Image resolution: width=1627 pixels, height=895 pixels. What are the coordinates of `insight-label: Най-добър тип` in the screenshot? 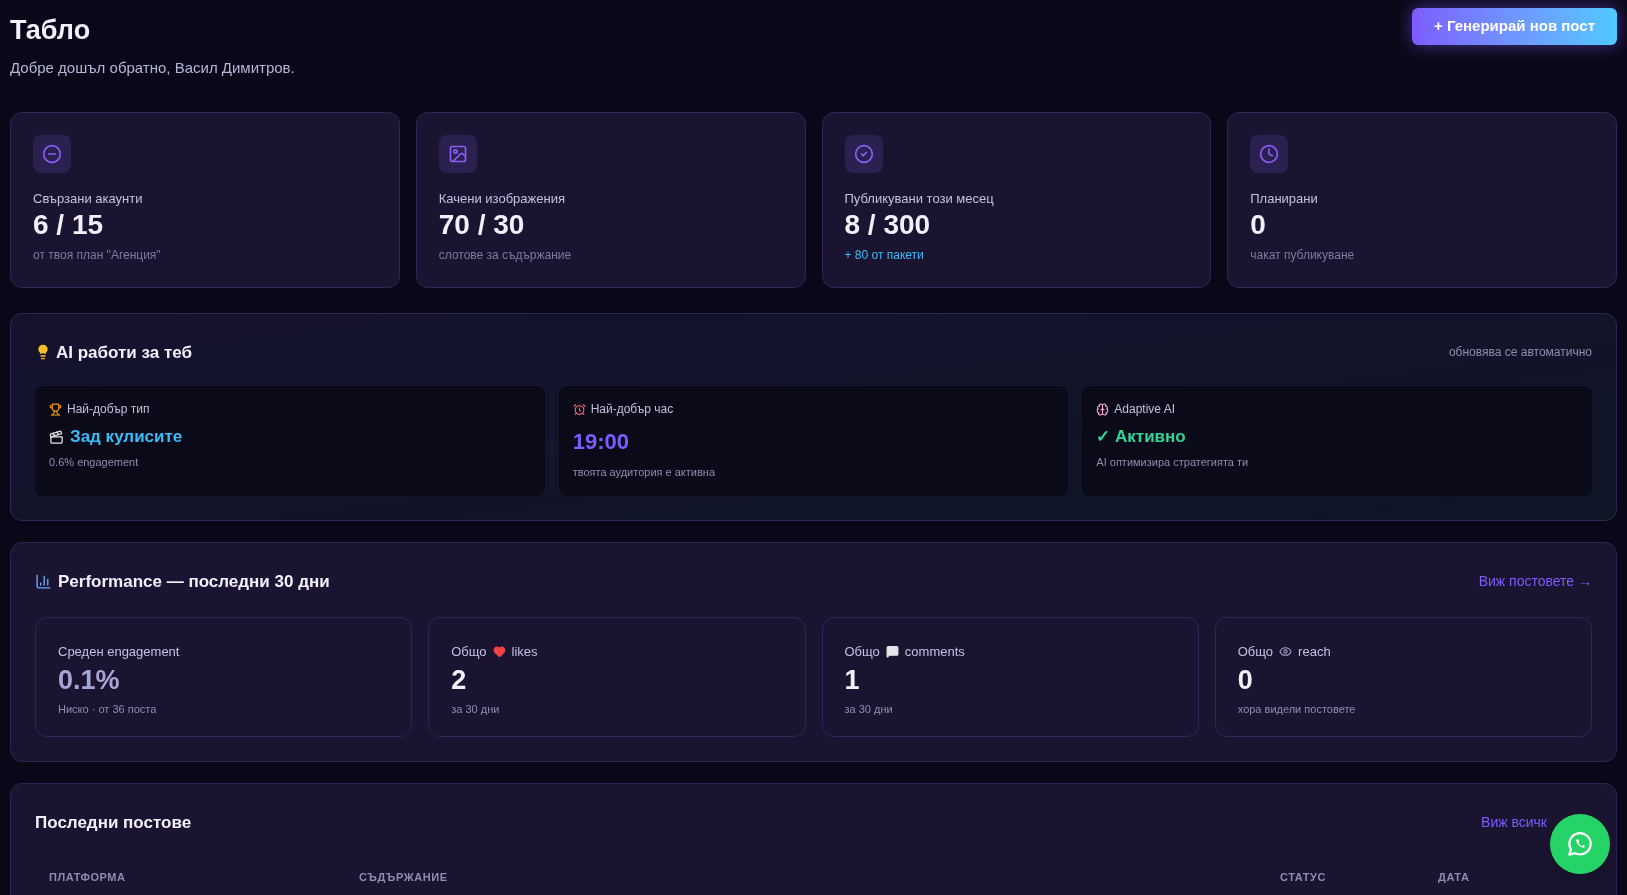 It's located at (108, 409).